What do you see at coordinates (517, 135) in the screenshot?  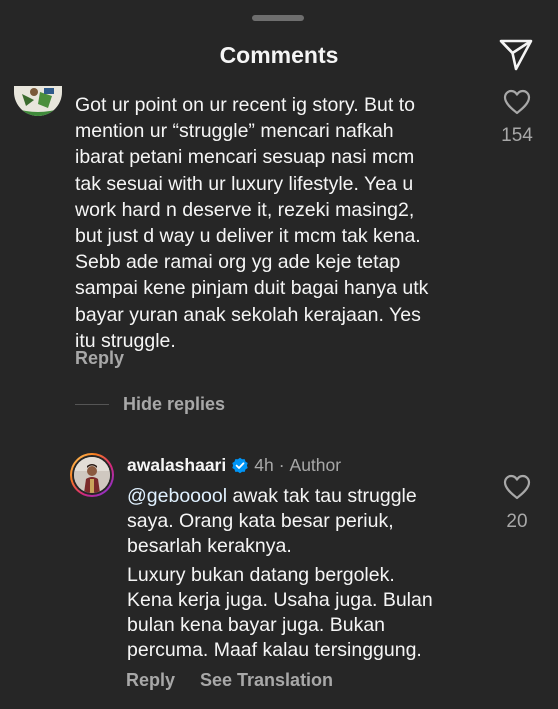 I see `like-count: 154` at bounding box center [517, 135].